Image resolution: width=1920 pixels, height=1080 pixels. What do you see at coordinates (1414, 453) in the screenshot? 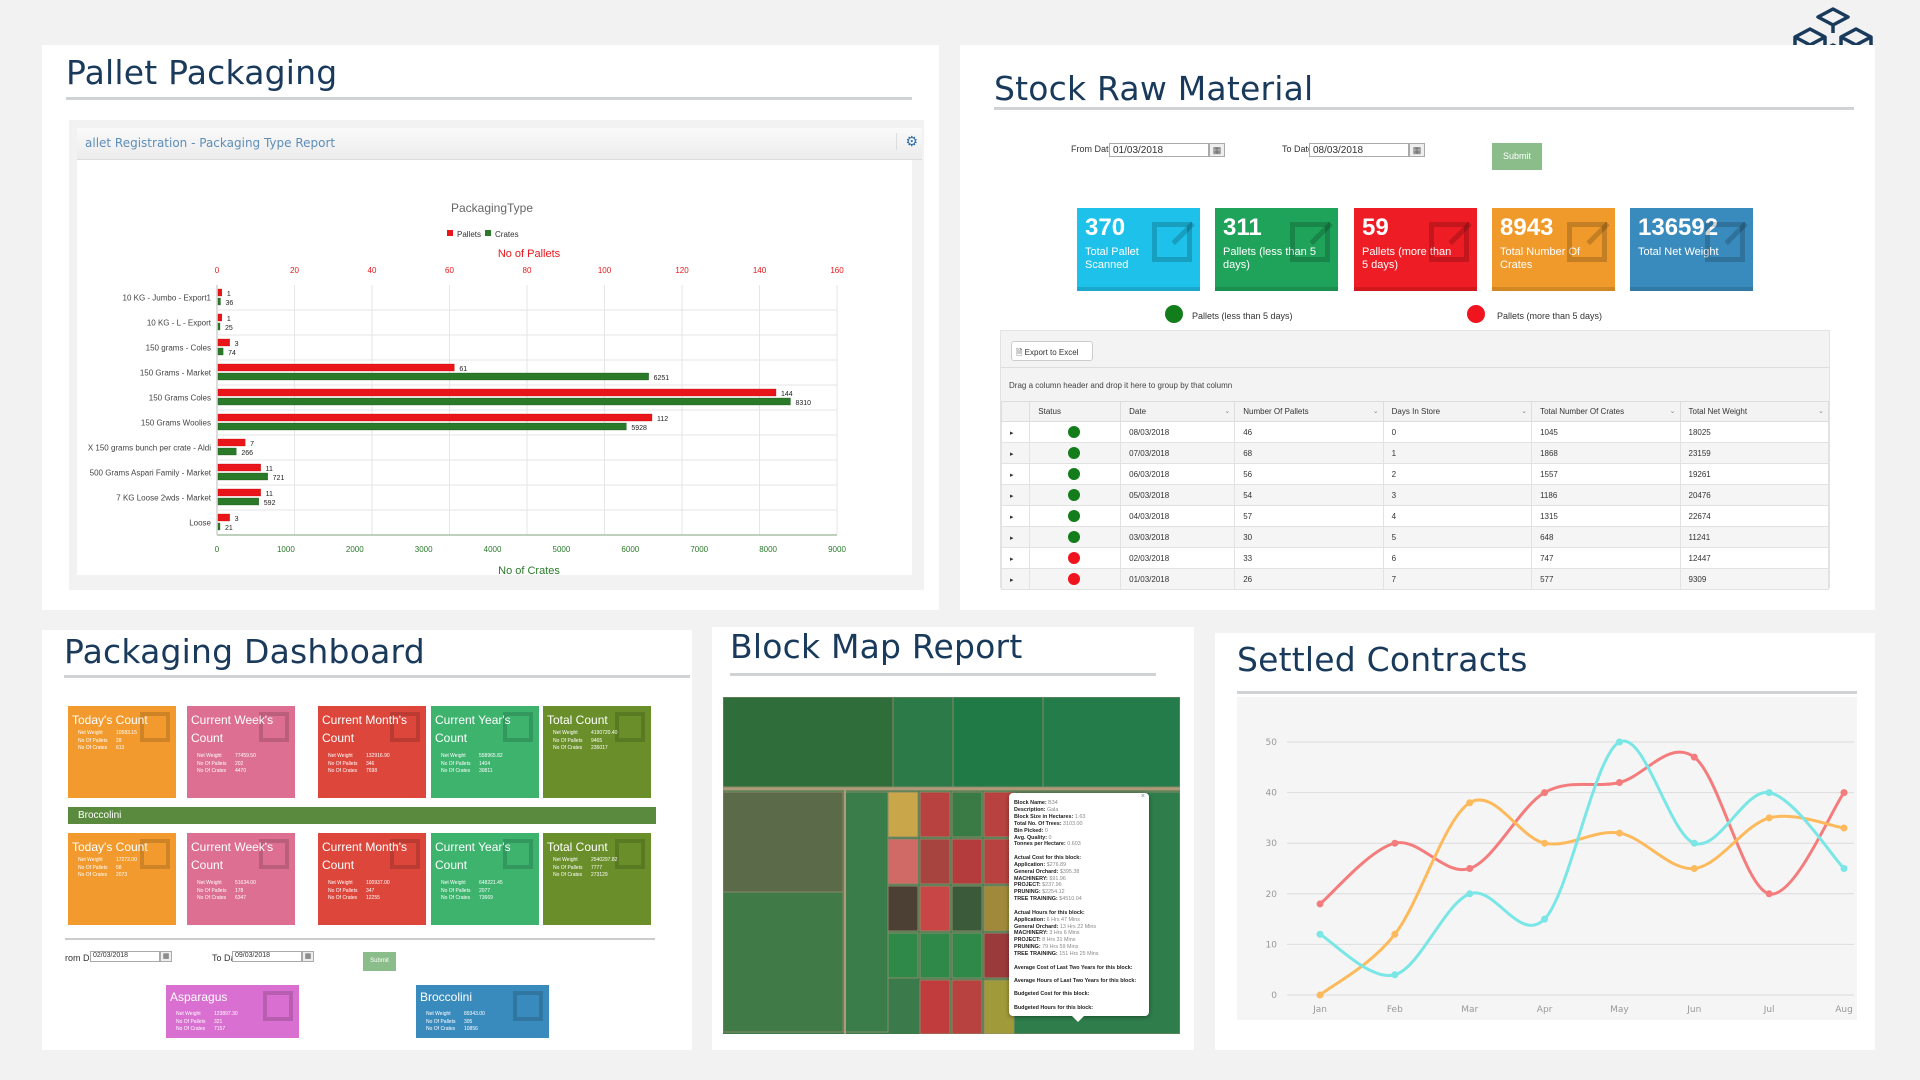
I see `table-row: ▸ 07/03/2018 68 1 1868 23159` at bounding box center [1414, 453].